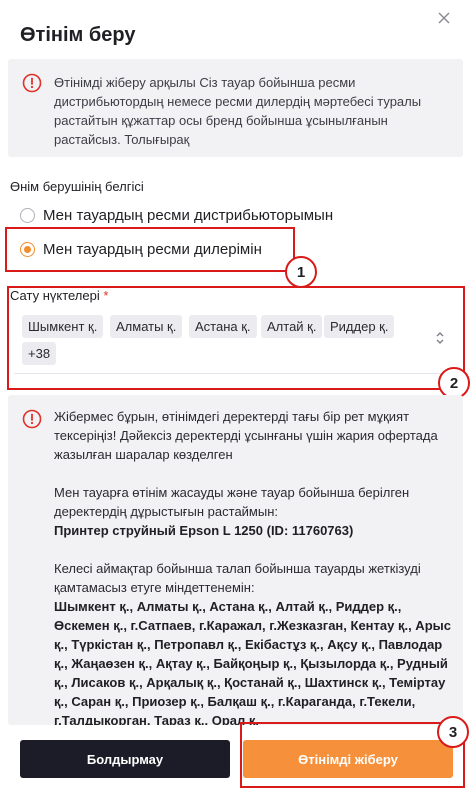 The height and width of the screenshot is (800, 471). I want to click on provider-type-label: Өнім берушінің белгісі, so click(77, 186).